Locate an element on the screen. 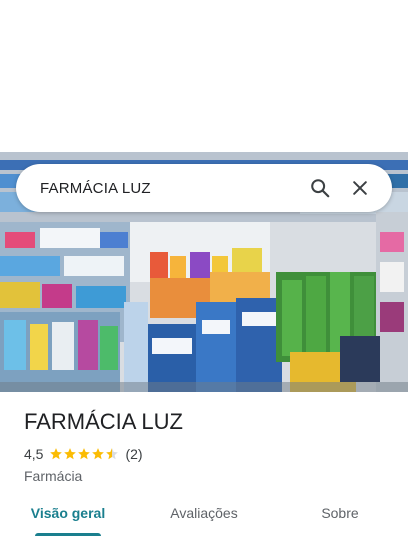 The height and width of the screenshot is (544, 408). review-count: (2) is located at coordinates (134, 454).